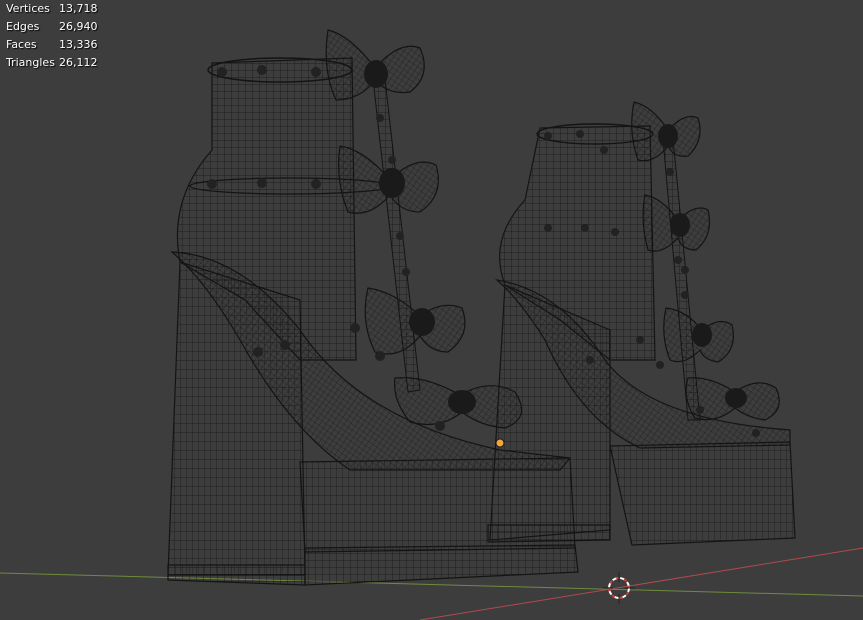 The image size is (863, 620). What do you see at coordinates (23, 26) in the screenshot?
I see `stat-label: Edges` at bounding box center [23, 26].